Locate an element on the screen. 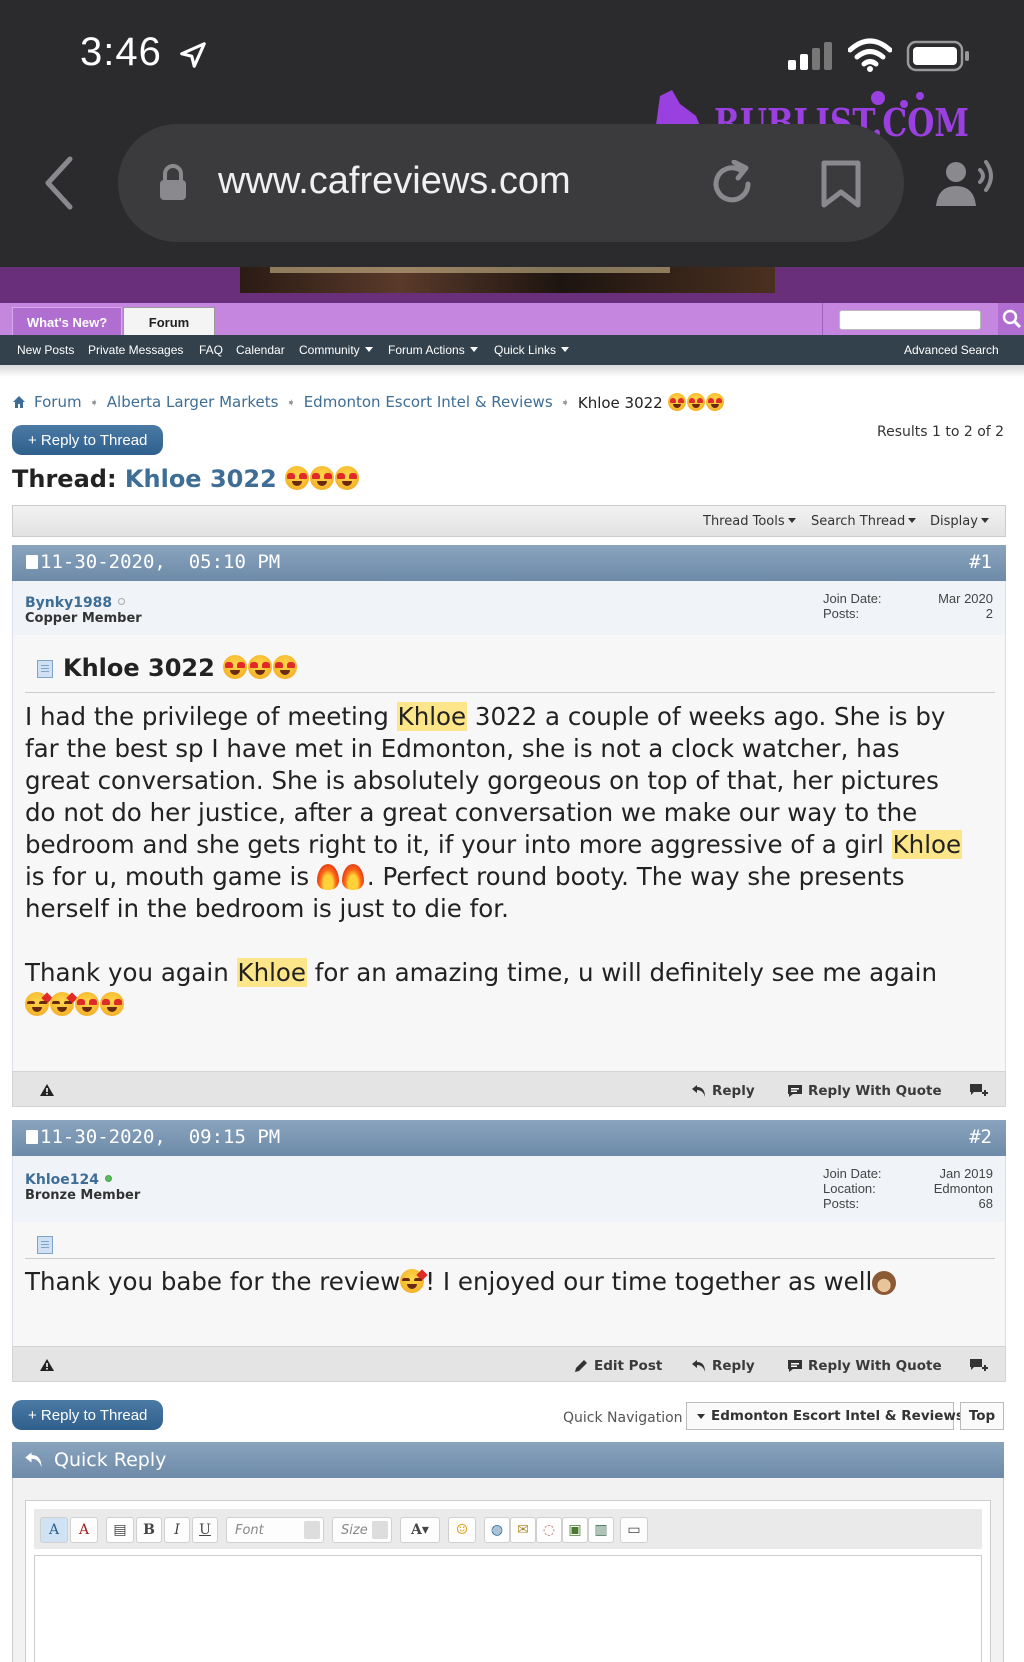  thread-tools-menu: Thread Tools is located at coordinates (749, 521).